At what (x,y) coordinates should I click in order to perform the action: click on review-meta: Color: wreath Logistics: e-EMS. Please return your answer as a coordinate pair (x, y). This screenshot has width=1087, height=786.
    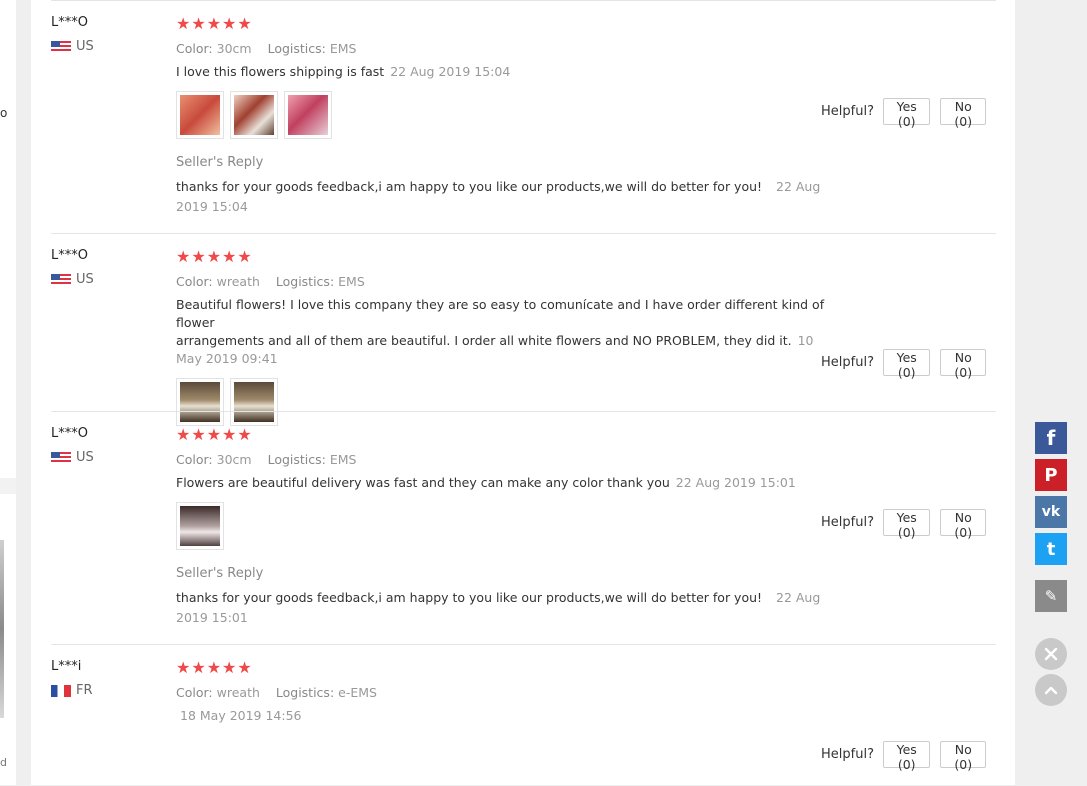
    Looking at the image, I should click on (506, 692).